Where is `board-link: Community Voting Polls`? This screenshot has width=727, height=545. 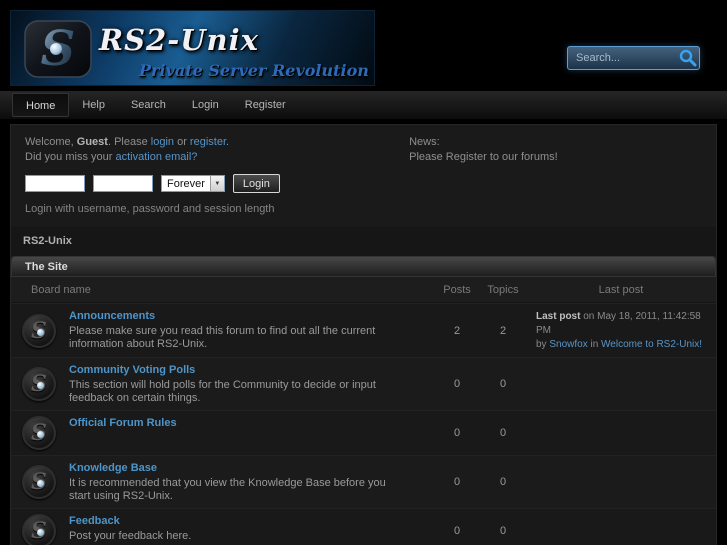
board-link: Community Voting Polls is located at coordinates (132, 370).